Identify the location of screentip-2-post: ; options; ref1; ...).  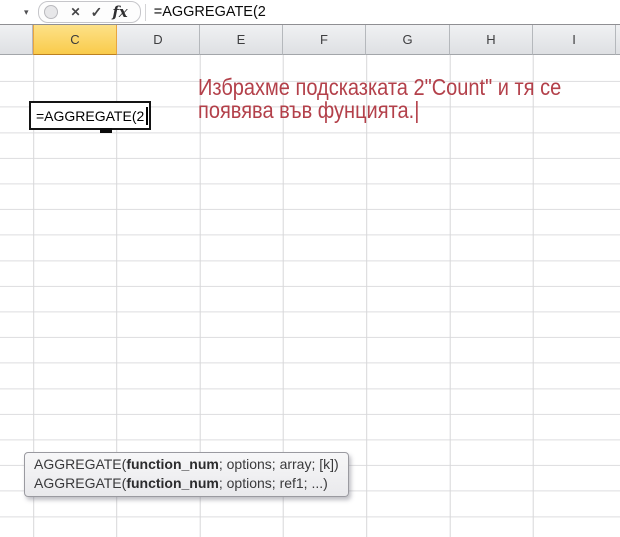
(273, 483).